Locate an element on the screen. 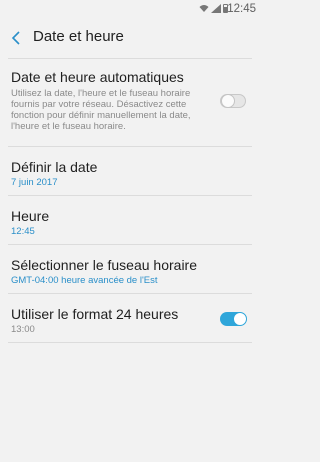  setting-label: Utiliser le format 24 heures is located at coordinates (95, 314).